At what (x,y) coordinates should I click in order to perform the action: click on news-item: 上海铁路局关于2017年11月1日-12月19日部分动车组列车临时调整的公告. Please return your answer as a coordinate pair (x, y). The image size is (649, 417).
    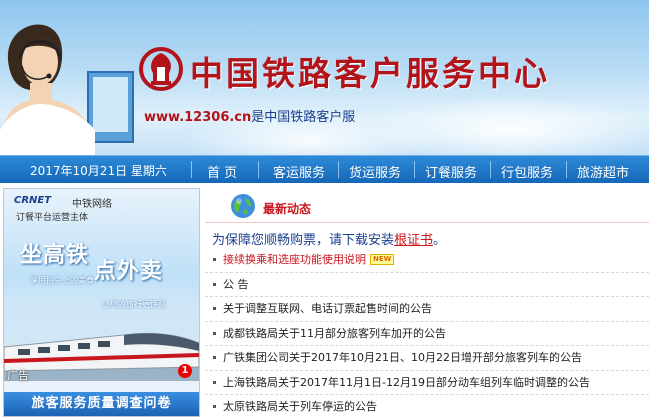
    Looking at the image, I should click on (427, 383).